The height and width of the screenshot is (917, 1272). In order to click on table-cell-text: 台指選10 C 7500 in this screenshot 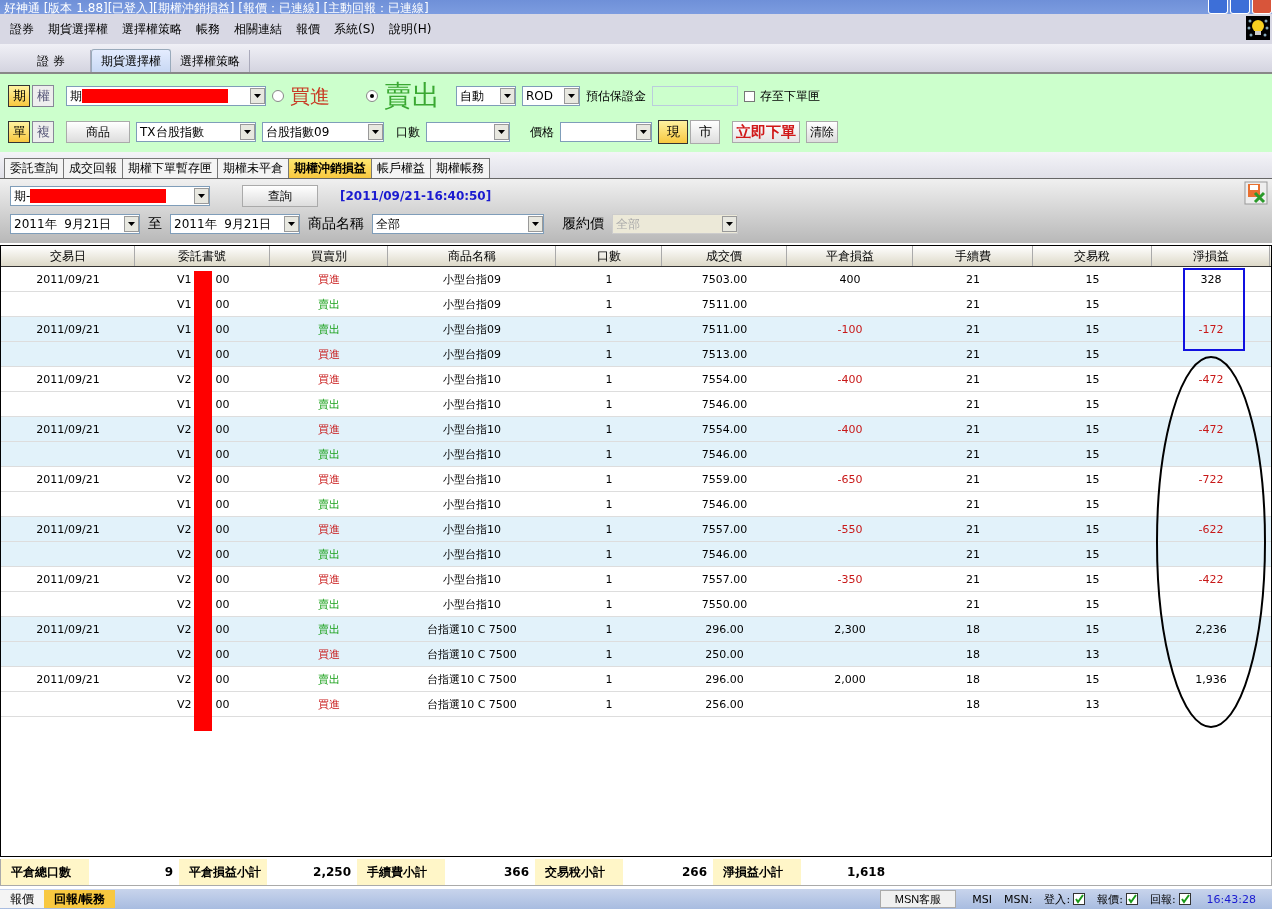, I will do `click(472, 704)`.